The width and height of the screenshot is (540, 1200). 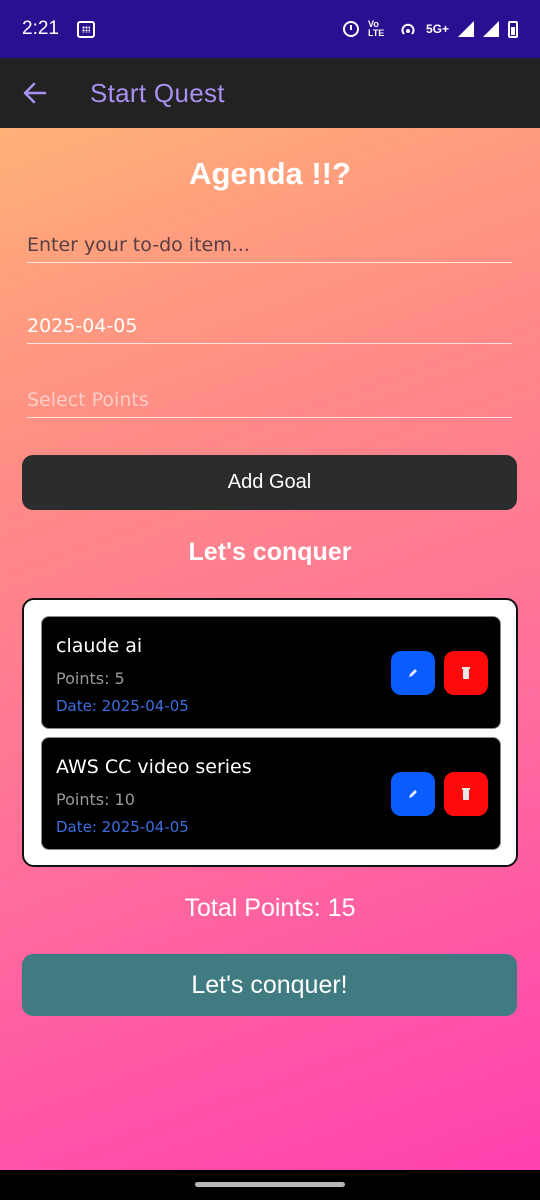 What do you see at coordinates (270, 552) in the screenshot?
I see `list-heading: Let's conquer` at bounding box center [270, 552].